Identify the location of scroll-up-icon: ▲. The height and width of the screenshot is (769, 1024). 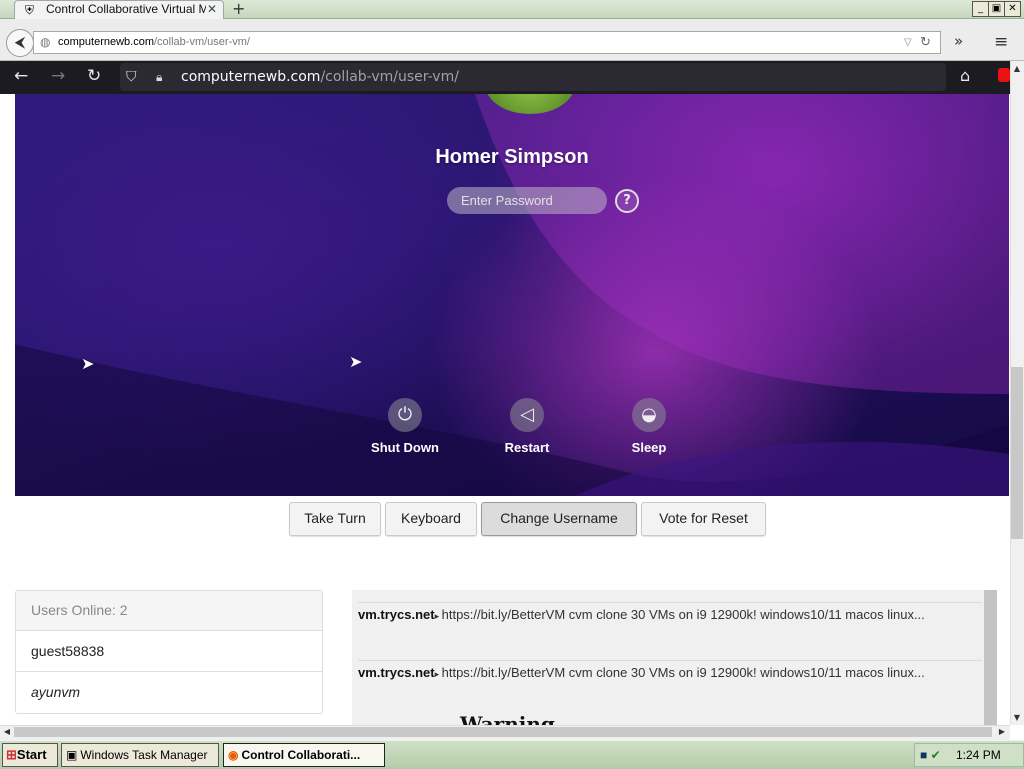
(1017, 69).